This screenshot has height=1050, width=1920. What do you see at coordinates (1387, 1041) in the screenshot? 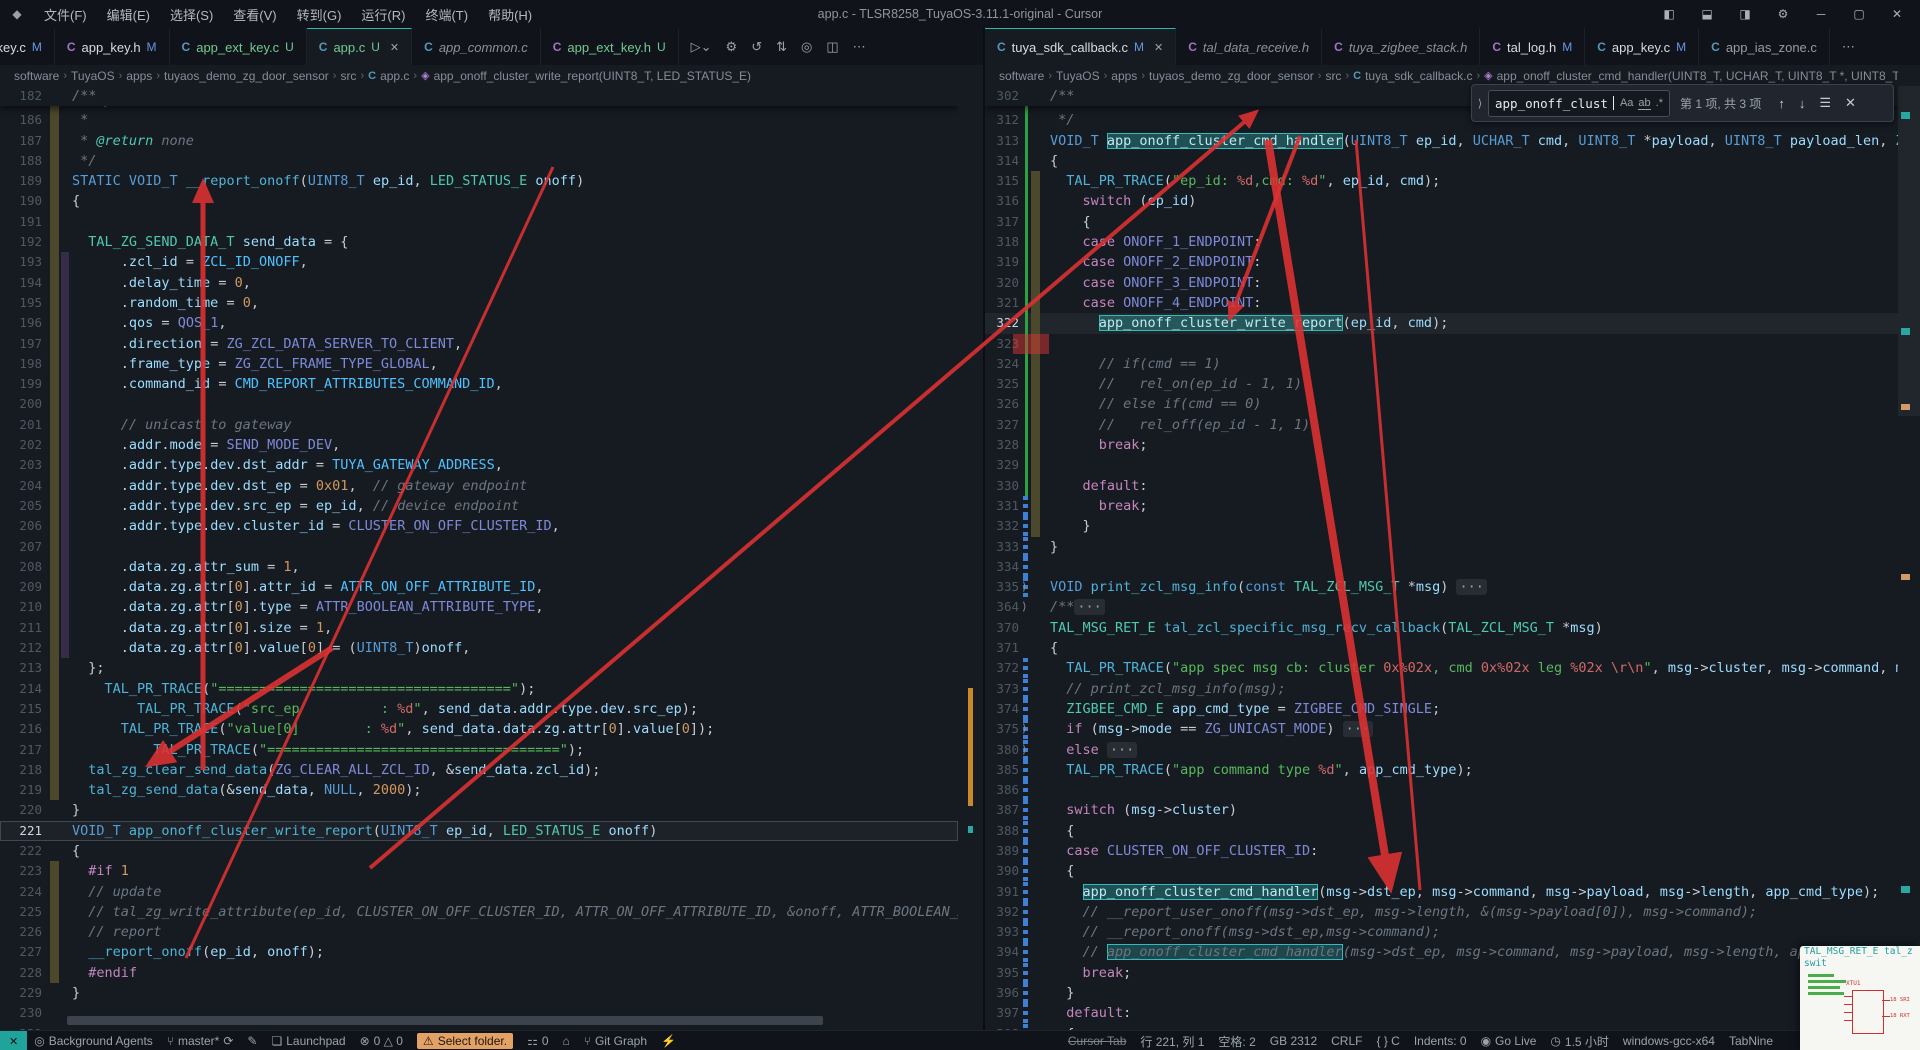
I see `status-language-mode: { } C` at bounding box center [1387, 1041].